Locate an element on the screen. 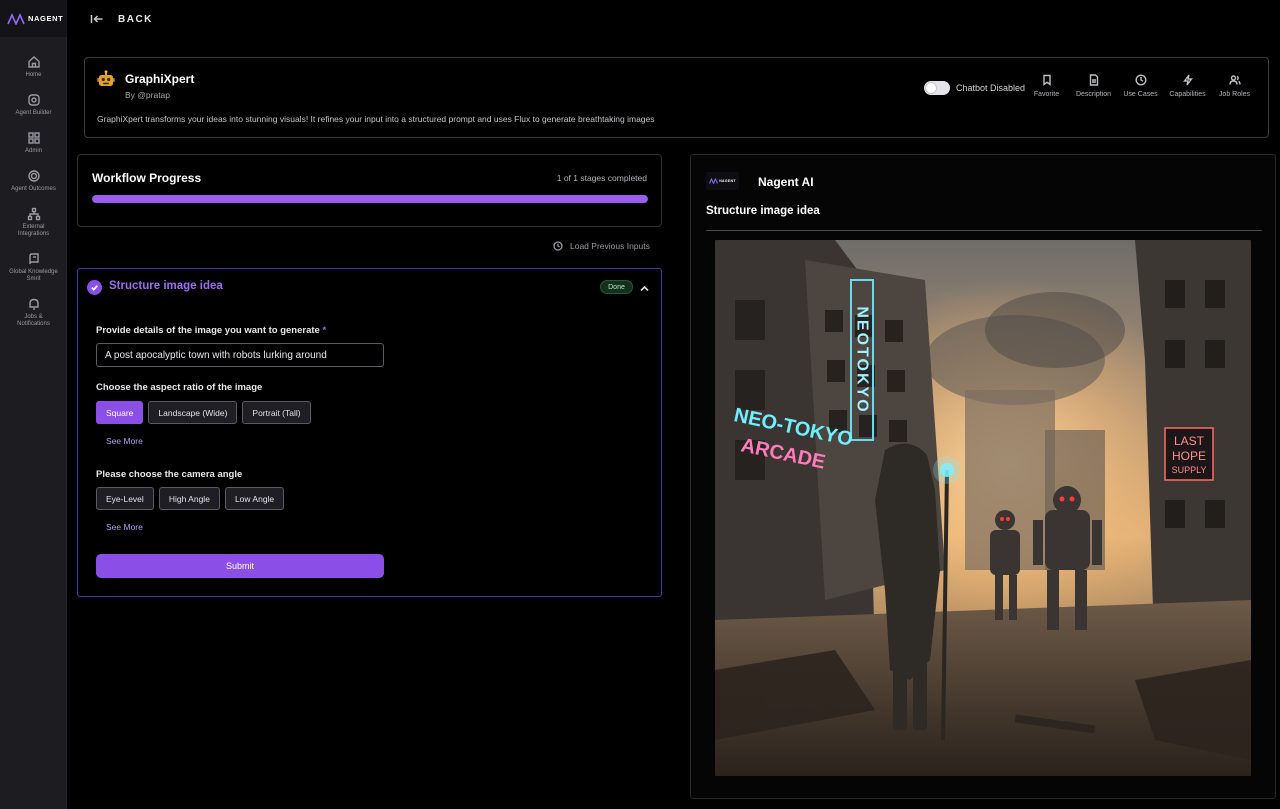 This screenshot has width=1280, height=809. agent-builder-icon is located at coordinates (33, 100).